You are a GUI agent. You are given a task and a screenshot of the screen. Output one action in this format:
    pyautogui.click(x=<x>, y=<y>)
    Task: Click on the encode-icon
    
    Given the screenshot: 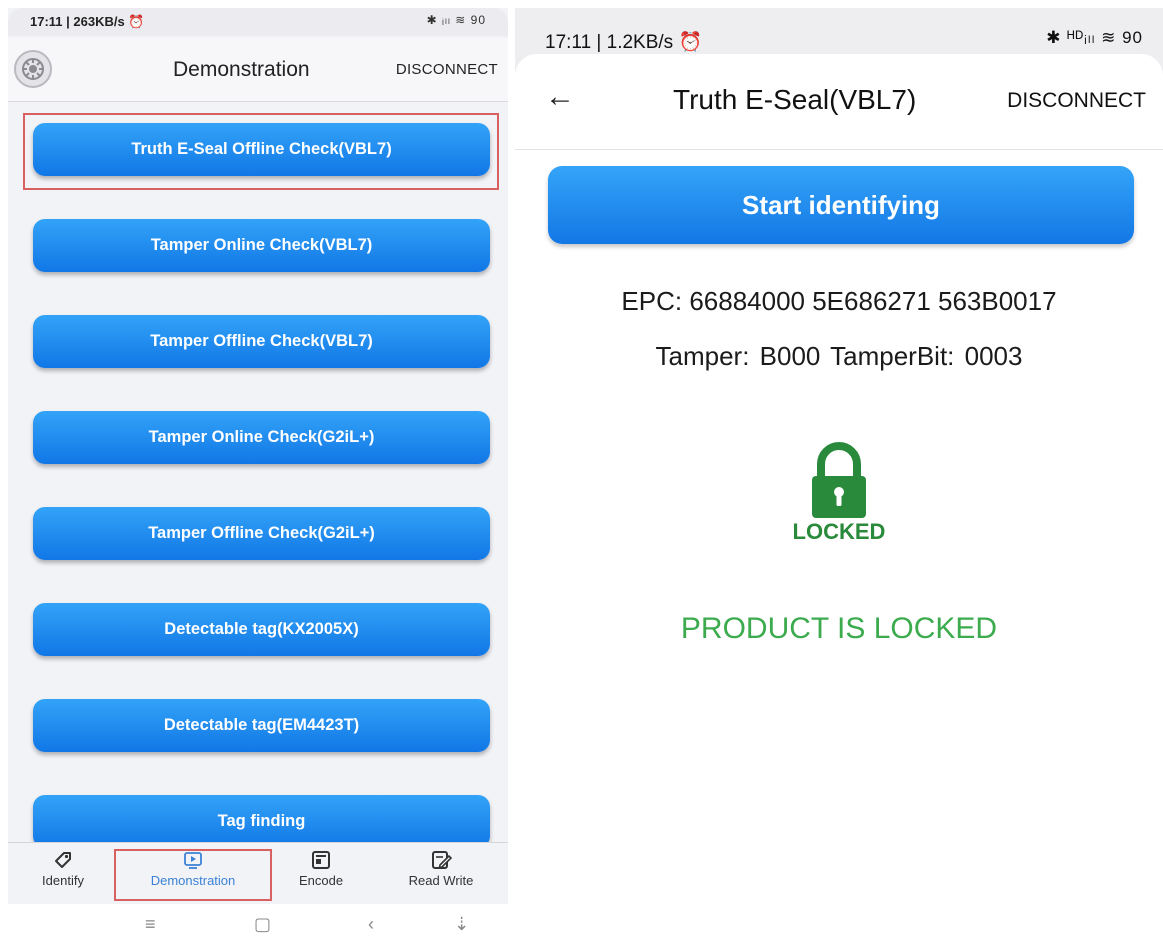 What is the action you would take?
    pyautogui.click(x=321, y=860)
    